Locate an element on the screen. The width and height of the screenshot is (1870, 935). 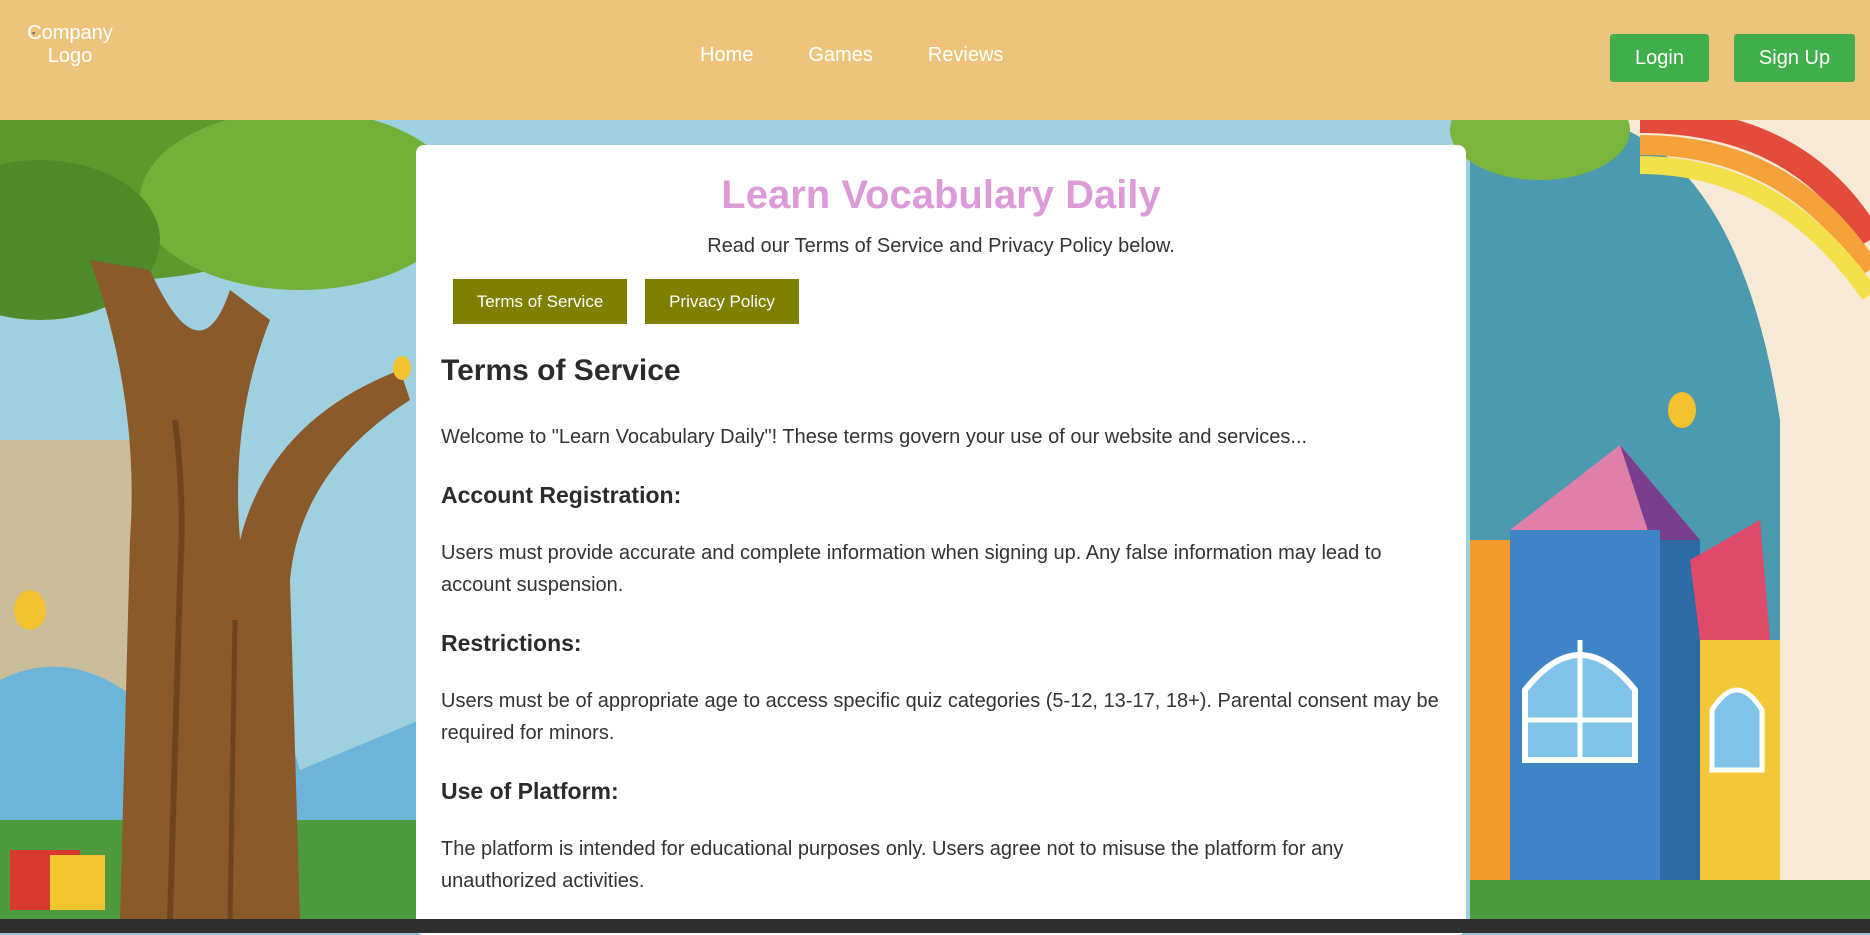
broken-image-icon: ▪ is located at coordinates (34, 33).